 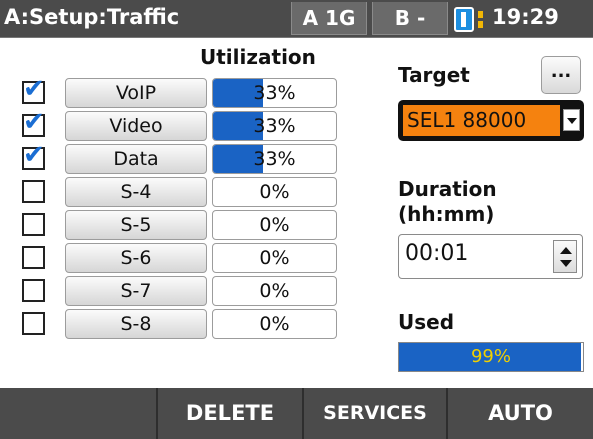 I want to click on used-progress-text: 99%, so click(x=490, y=356).